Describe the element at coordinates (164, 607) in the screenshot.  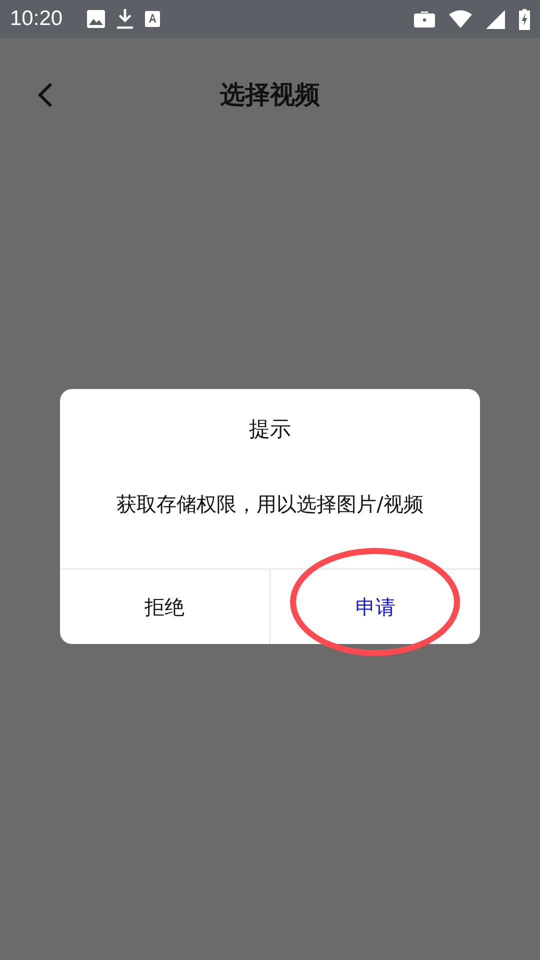
I see `cancel-button: 拒绝` at that location.